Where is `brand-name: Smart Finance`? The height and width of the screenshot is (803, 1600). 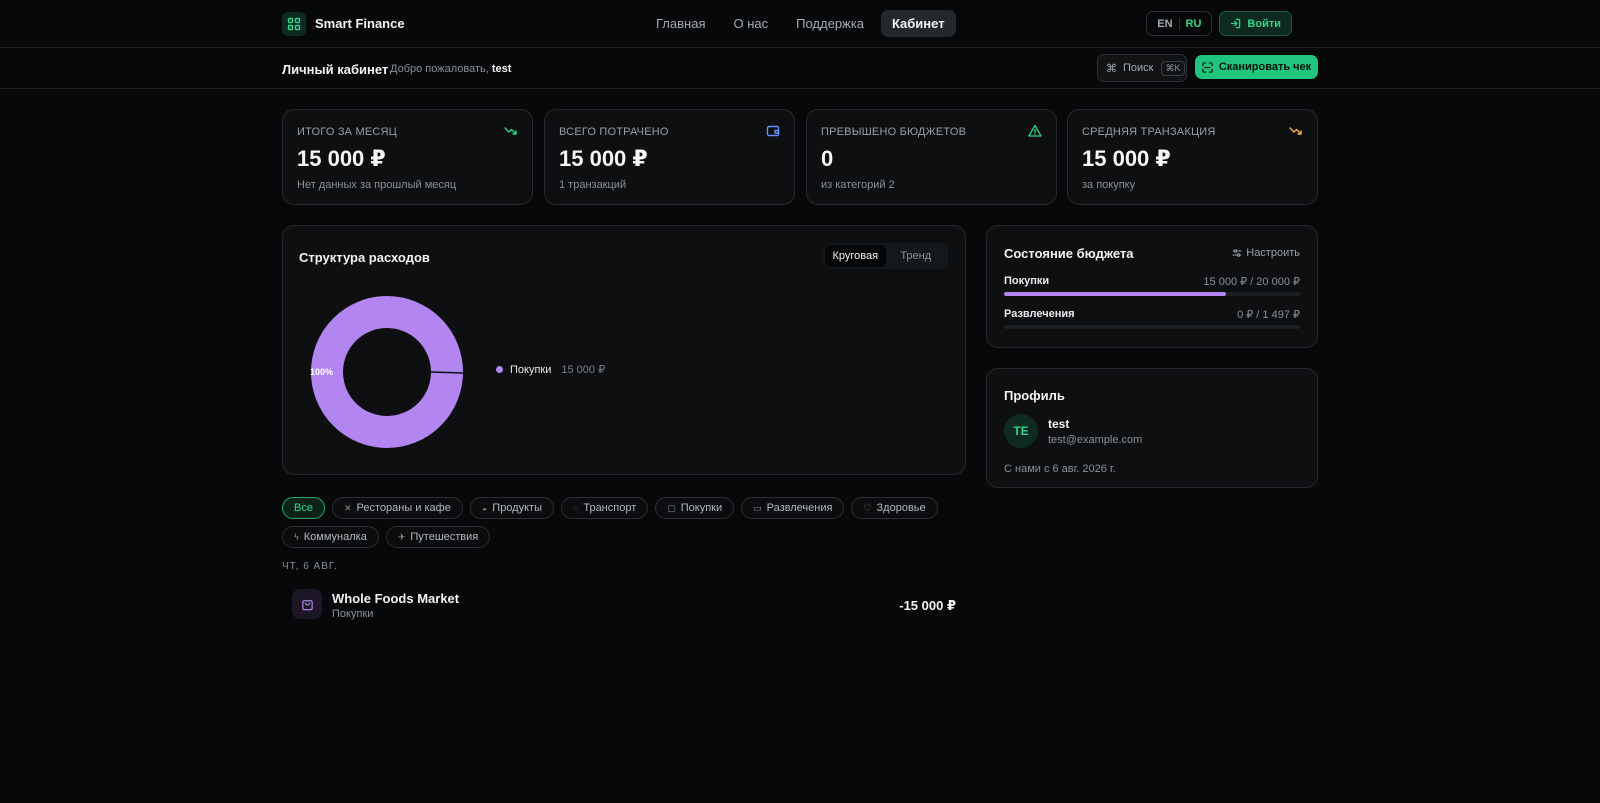
brand-name: Smart Finance is located at coordinates (360, 23).